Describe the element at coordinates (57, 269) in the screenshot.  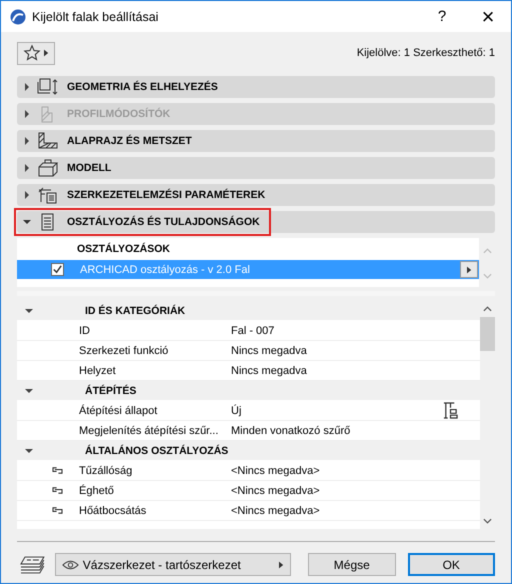
I see `checkbox` at that location.